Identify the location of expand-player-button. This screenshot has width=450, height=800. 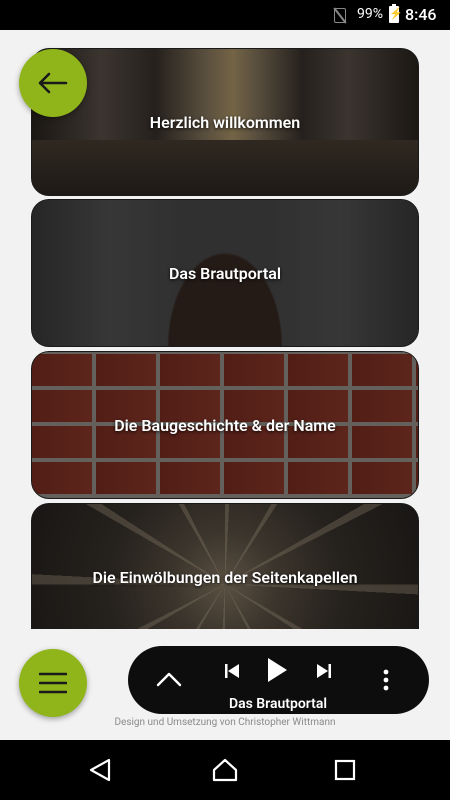
(169, 679).